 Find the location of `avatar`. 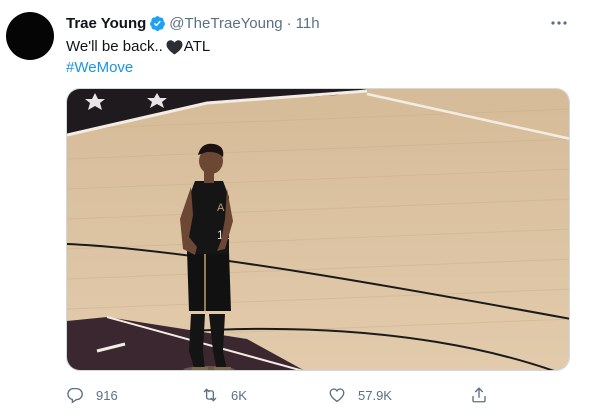

avatar is located at coordinates (30, 36).